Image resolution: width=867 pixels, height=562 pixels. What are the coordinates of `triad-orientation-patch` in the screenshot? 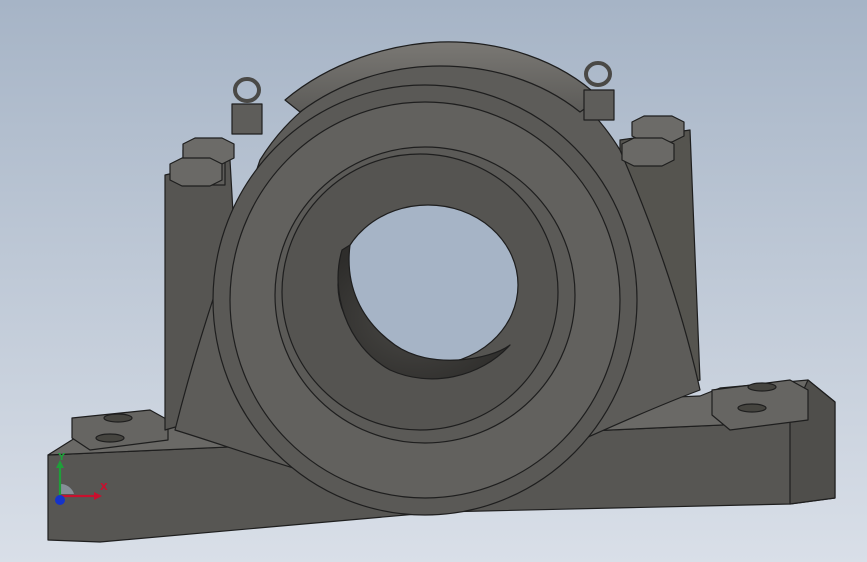 It's located at (67, 488).